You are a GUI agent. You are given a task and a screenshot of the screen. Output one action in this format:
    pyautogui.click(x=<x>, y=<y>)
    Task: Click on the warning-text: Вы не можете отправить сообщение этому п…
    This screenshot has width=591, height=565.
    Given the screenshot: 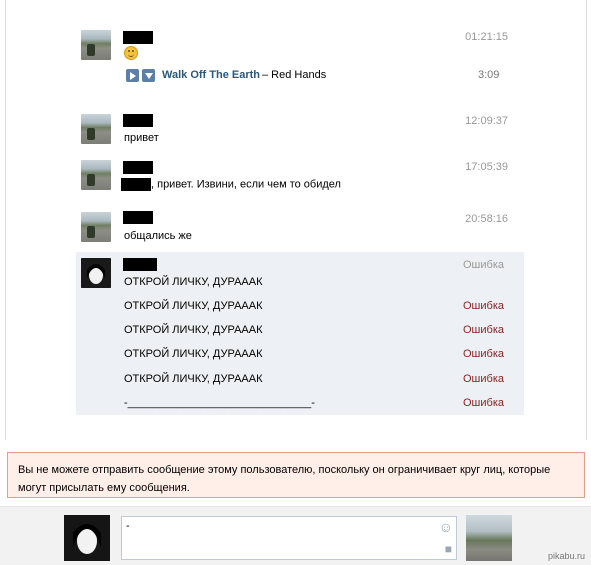 What is the action you would take?
    pyautogui.click(x=284, y=479)
    